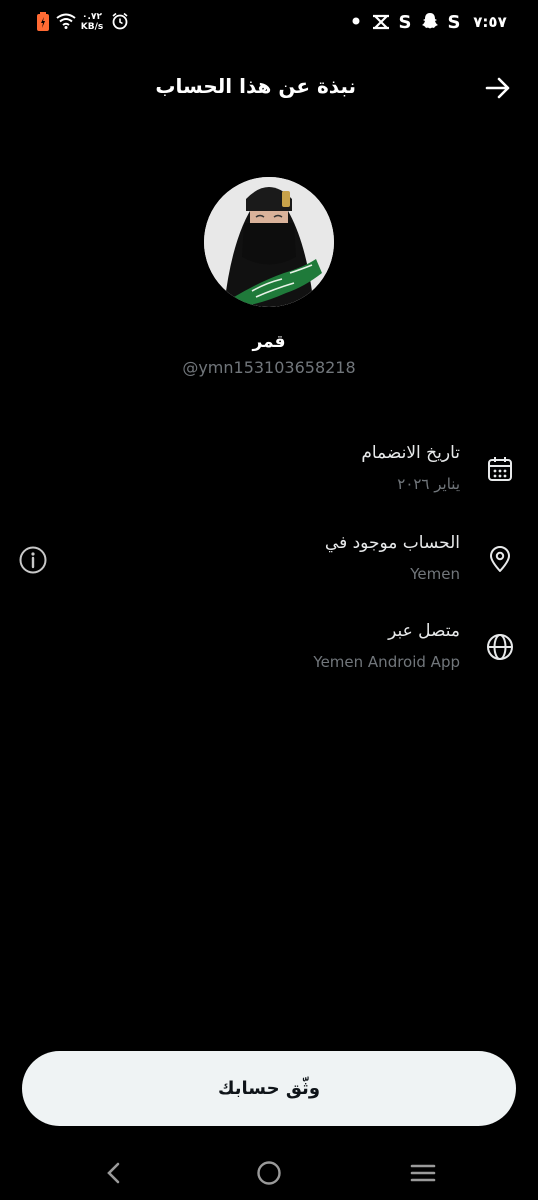  Describe the element at coordinates (386, 662) in the screenshot. I see `connected-via-value: Yemen Android App` at that location.